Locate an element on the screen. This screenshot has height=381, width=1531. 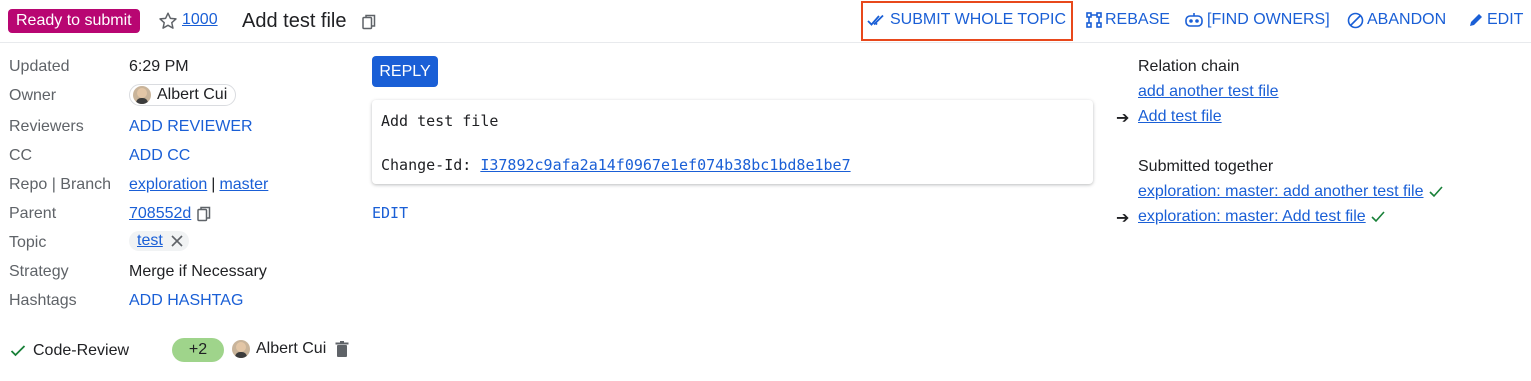
reply-button: REPLY is located at coordinates (405, 71).